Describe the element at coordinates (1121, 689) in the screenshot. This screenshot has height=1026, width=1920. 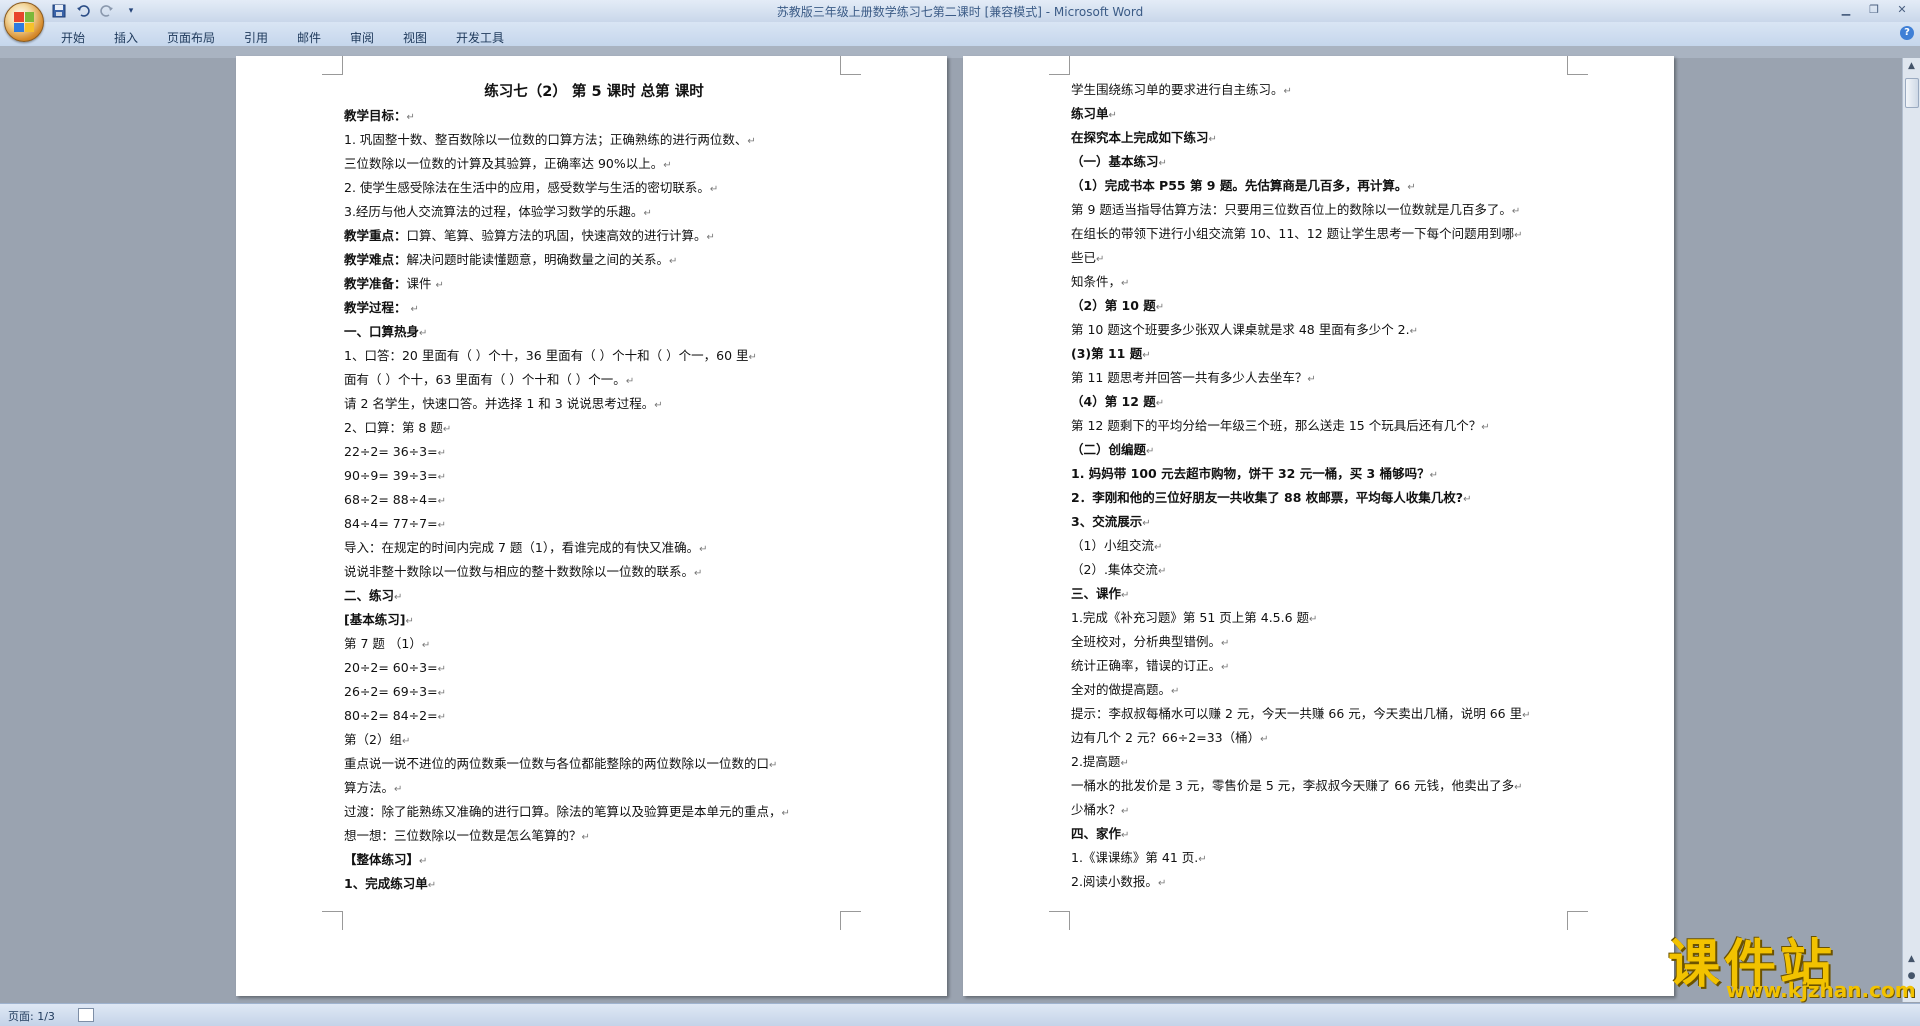
I see `body-text: 全对的做提高题。` at that location.